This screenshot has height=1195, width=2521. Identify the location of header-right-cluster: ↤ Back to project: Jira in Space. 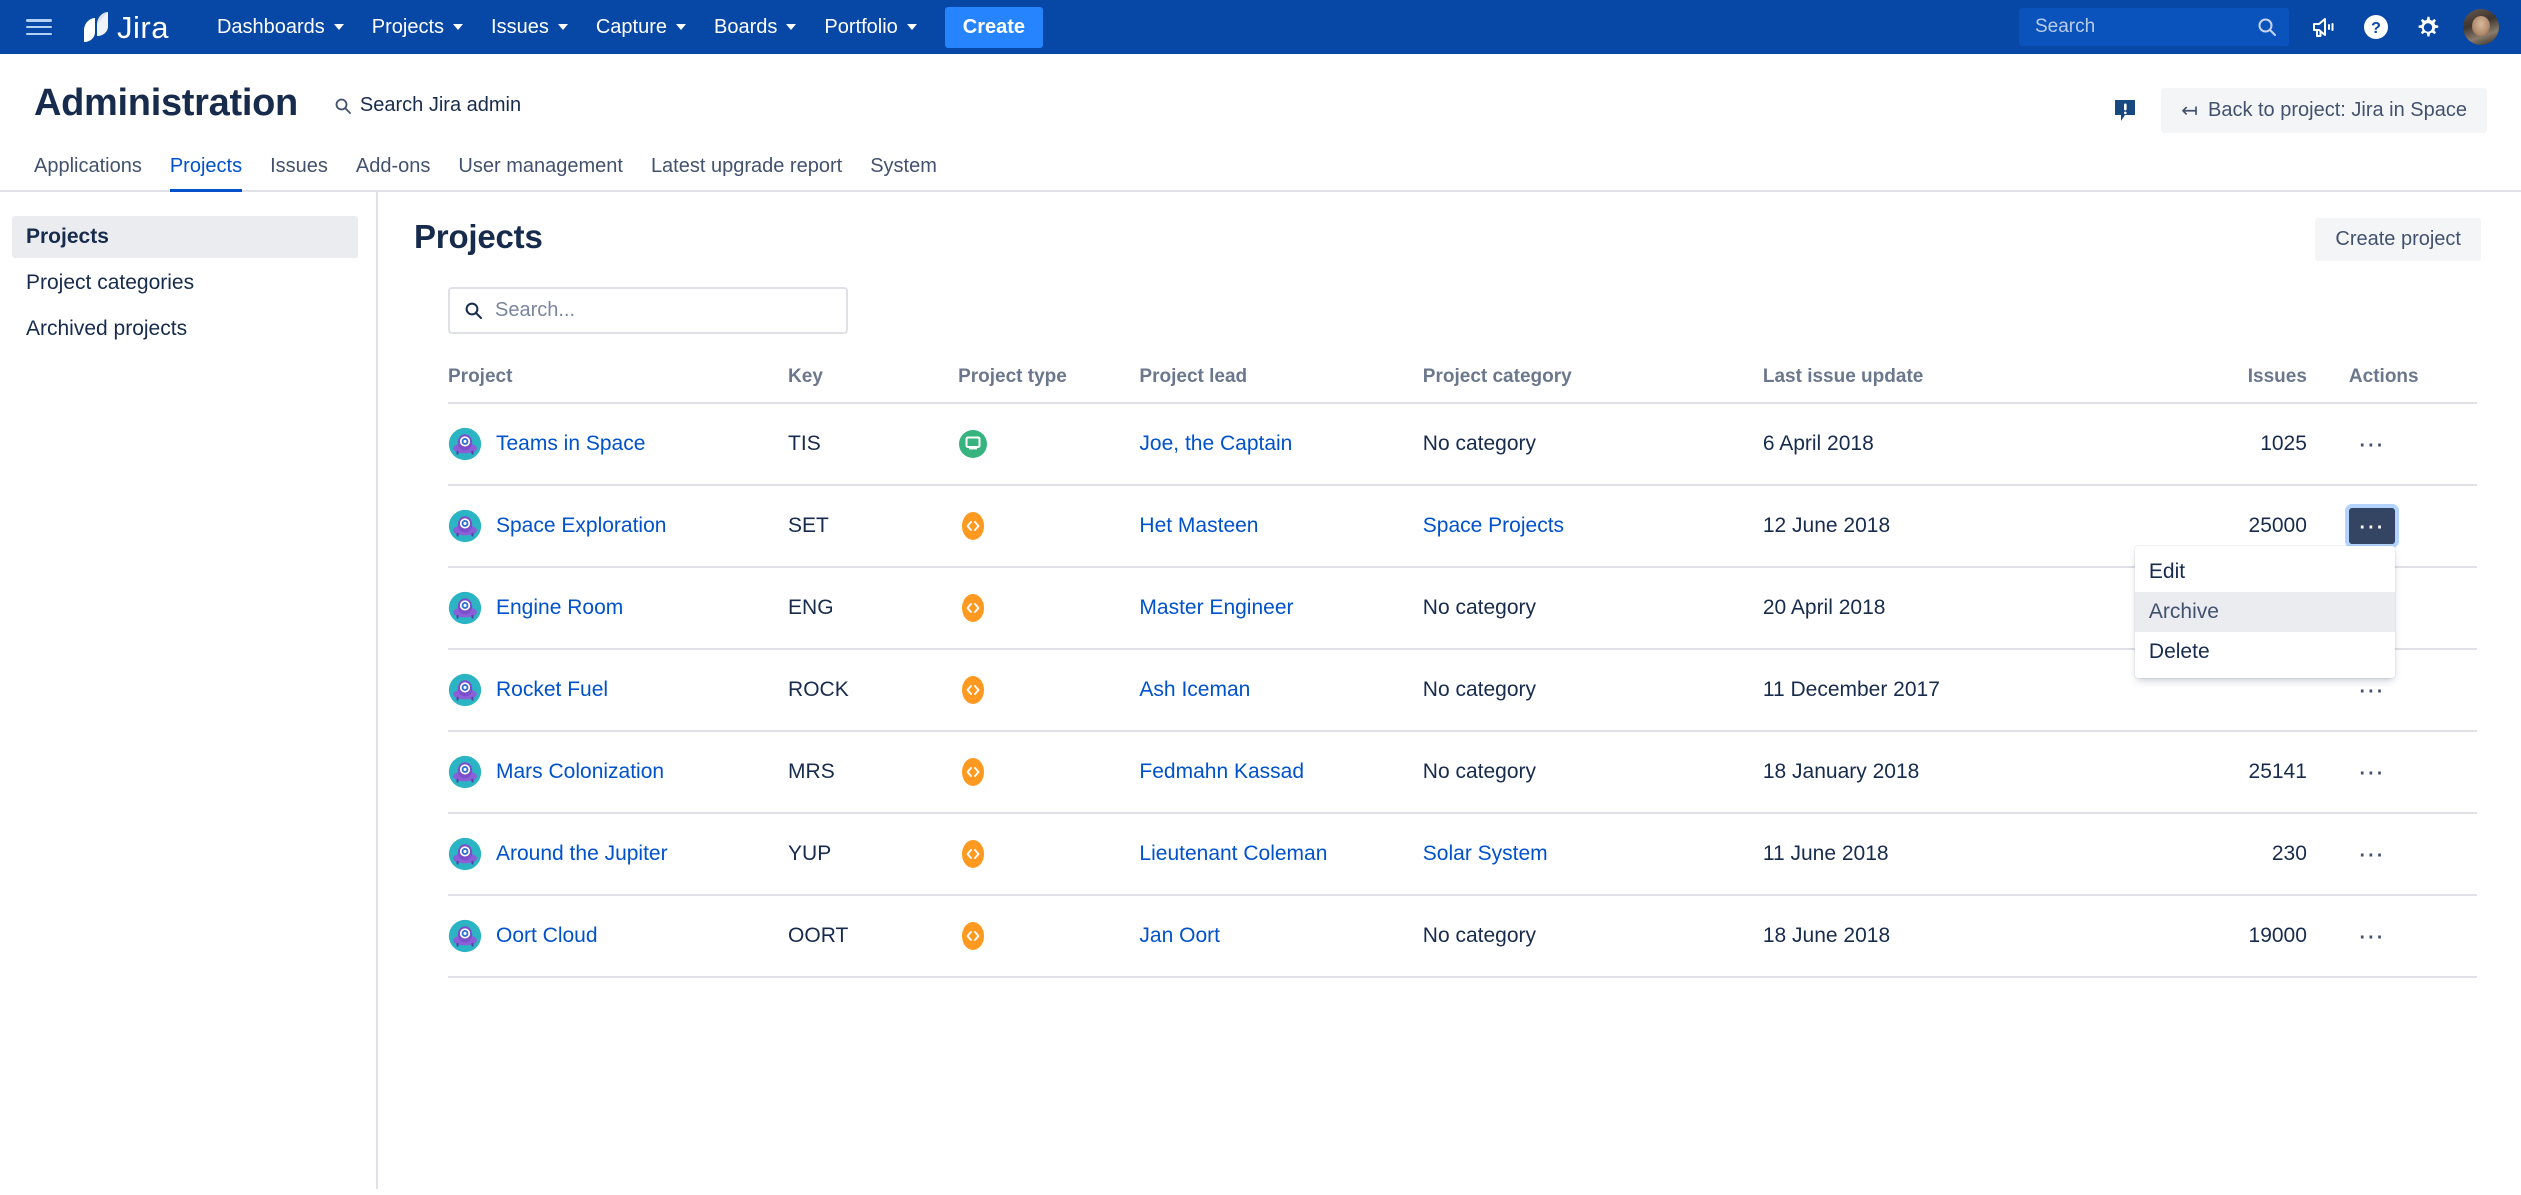
(2300, 110).